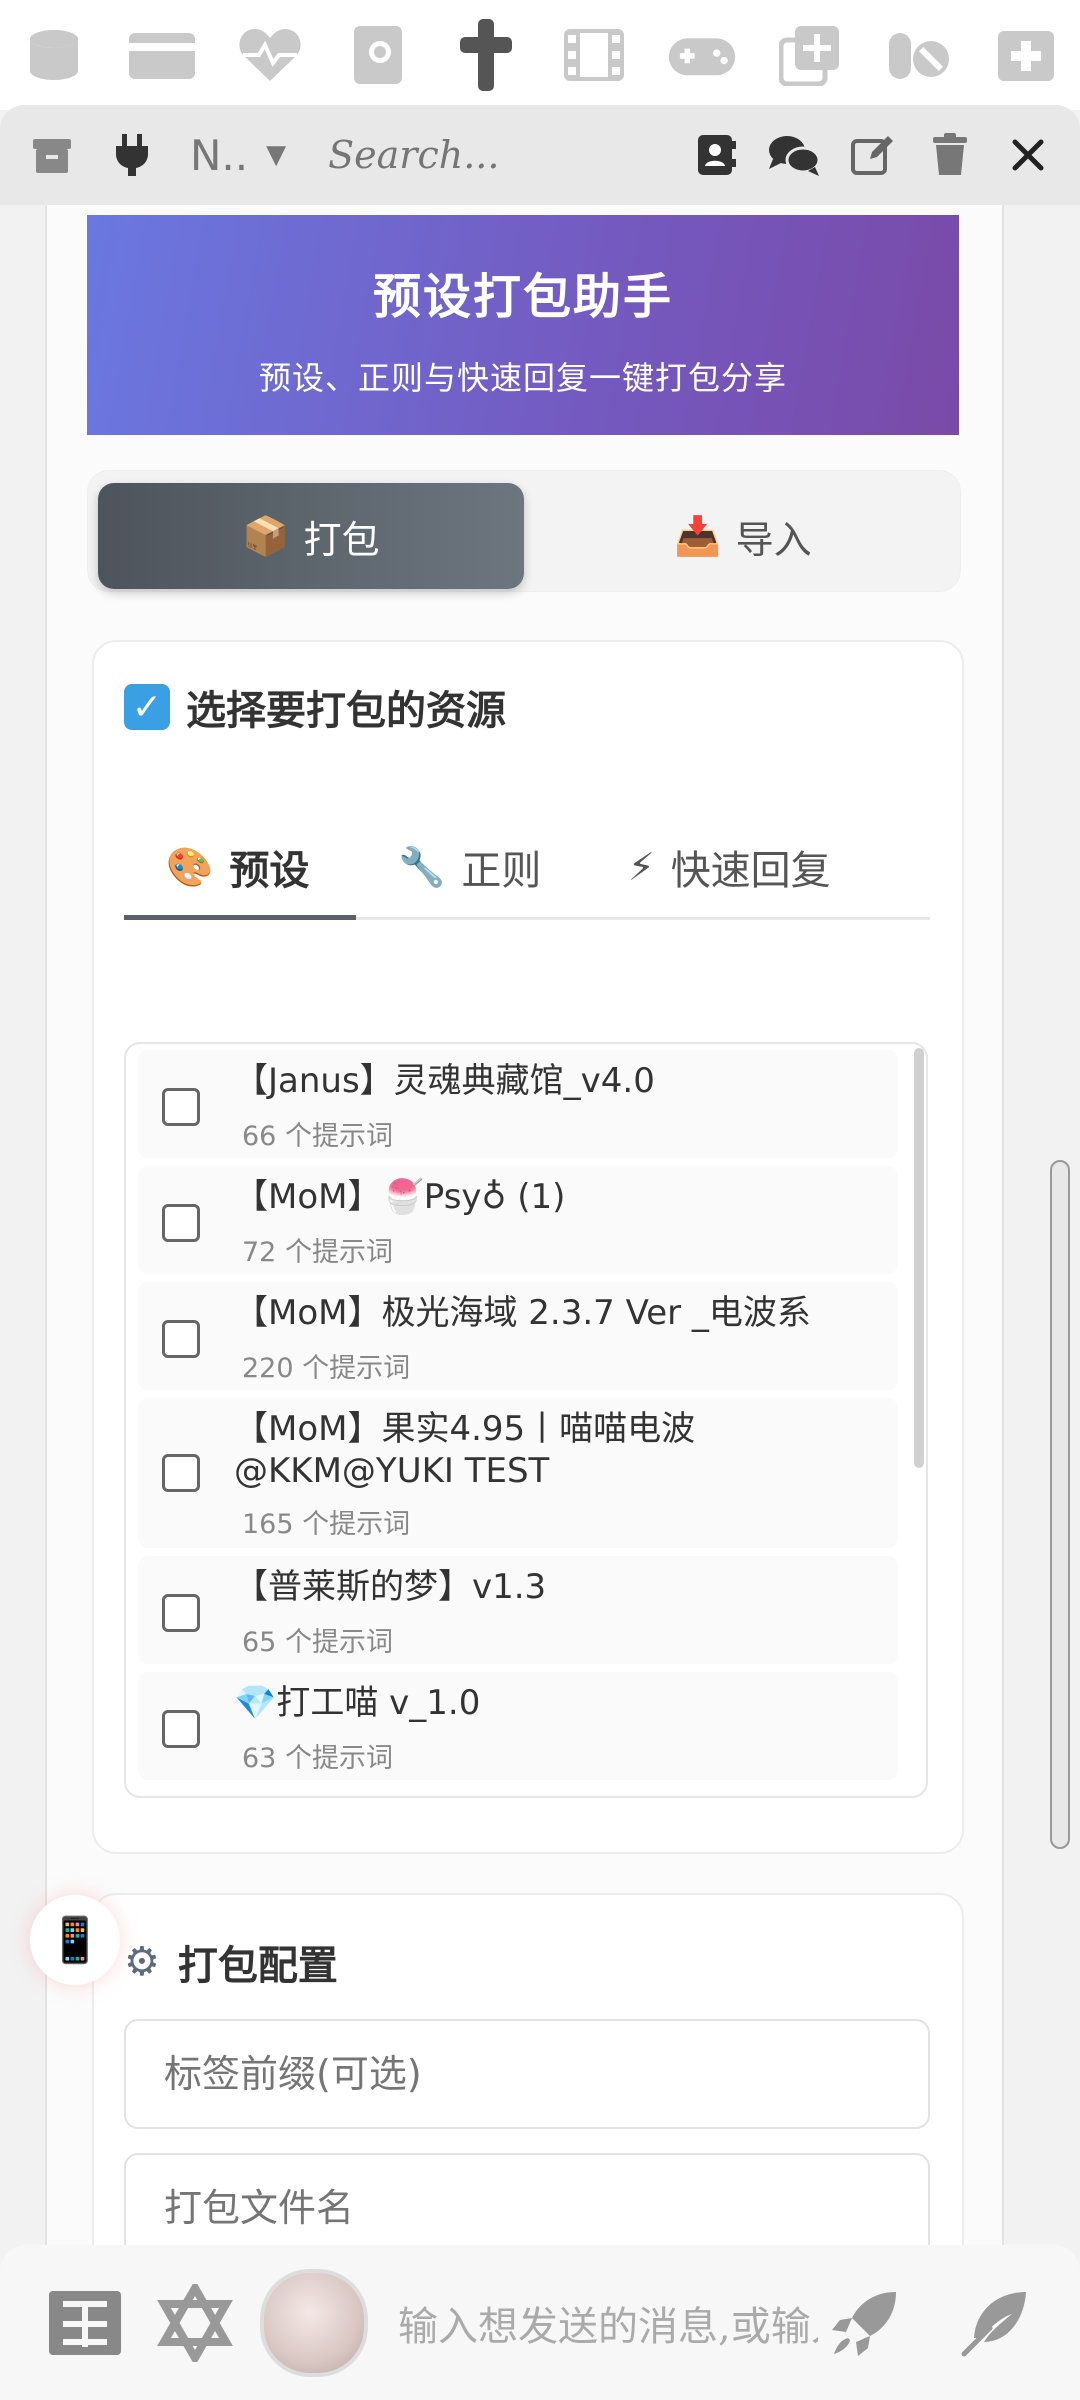 The width and height of the screenshot is (1080, 2400). What do you see at coordinates (400, 1197) in the screenshot?
I see `item-title: 【MoM】🍧Psy♁ (1)` at bounding box center [400, 1197].